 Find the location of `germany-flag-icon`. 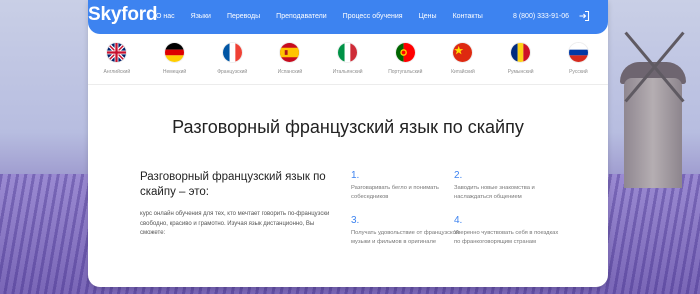

germany-flag-icon is located at coordinates (175, 52).